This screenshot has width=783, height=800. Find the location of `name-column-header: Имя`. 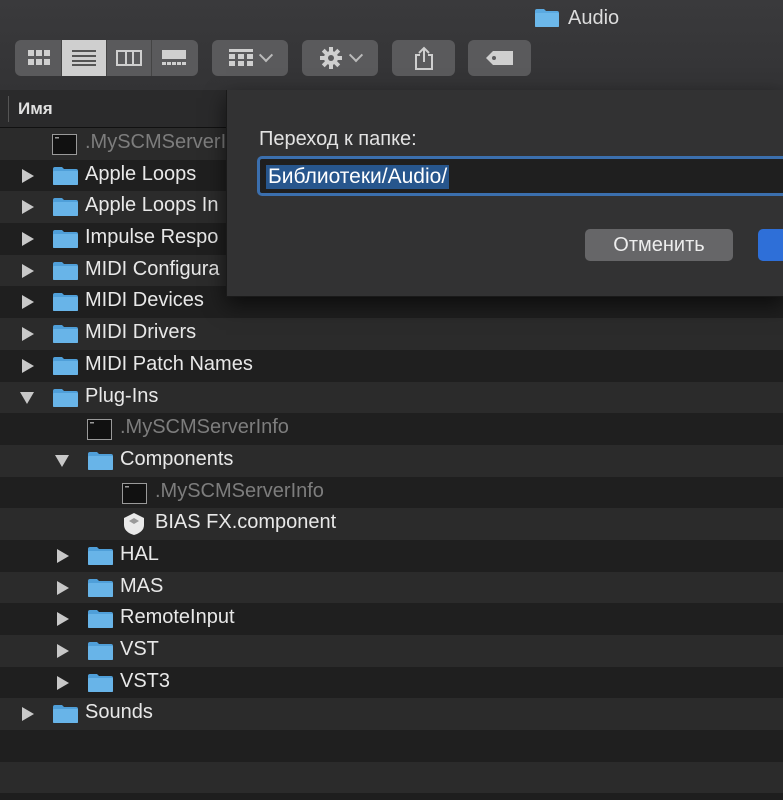

name-column-header: Имя is located at coordinates (35, 109).